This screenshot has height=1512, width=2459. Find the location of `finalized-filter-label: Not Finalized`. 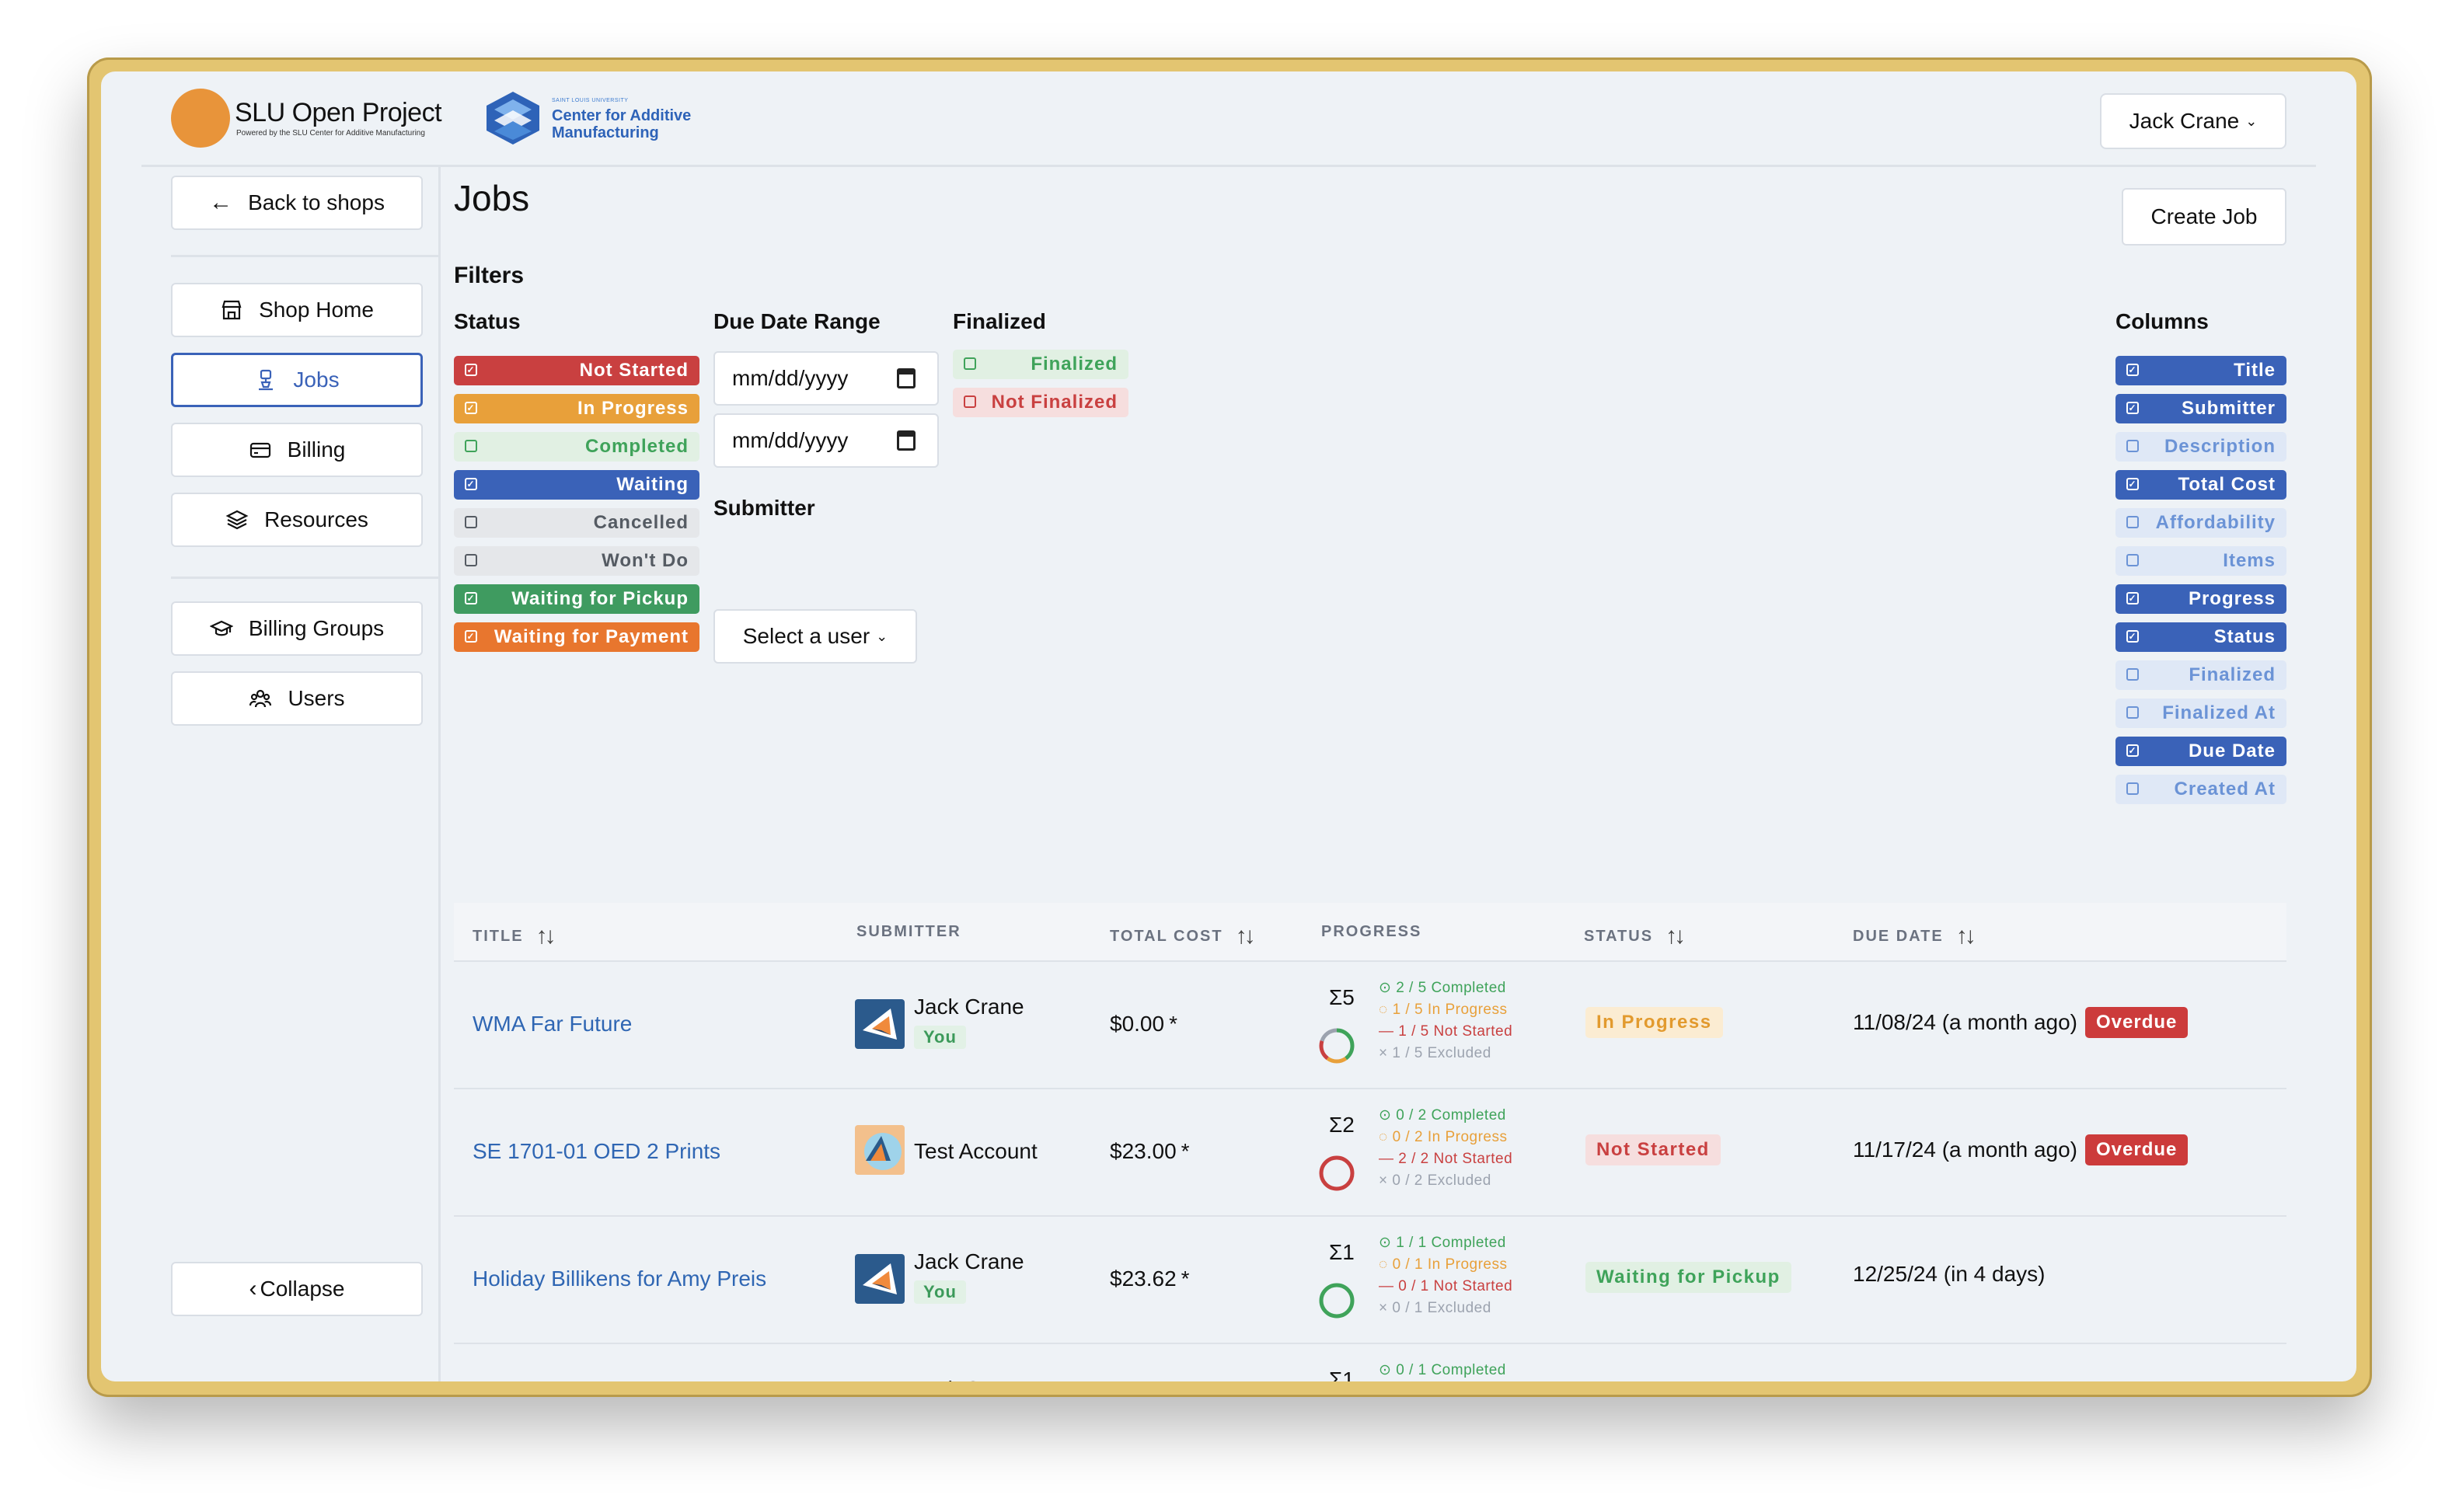

finalized-filter-label: Not Finalized is located at coordinates (1054, 402).